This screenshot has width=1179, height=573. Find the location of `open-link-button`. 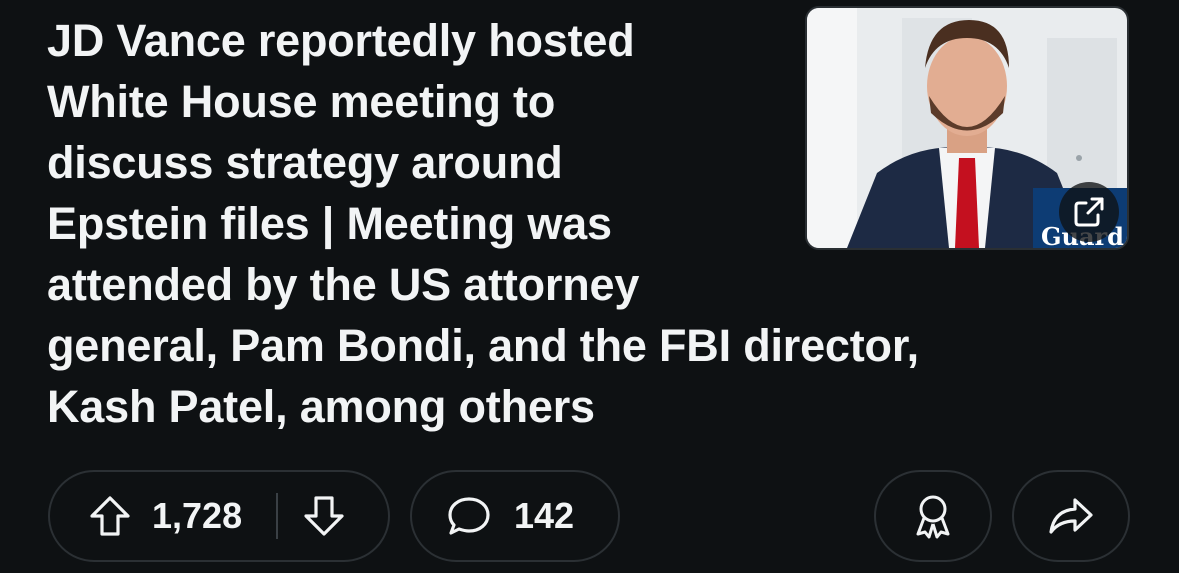

open-link-button is located at coordinates (1089, 212).